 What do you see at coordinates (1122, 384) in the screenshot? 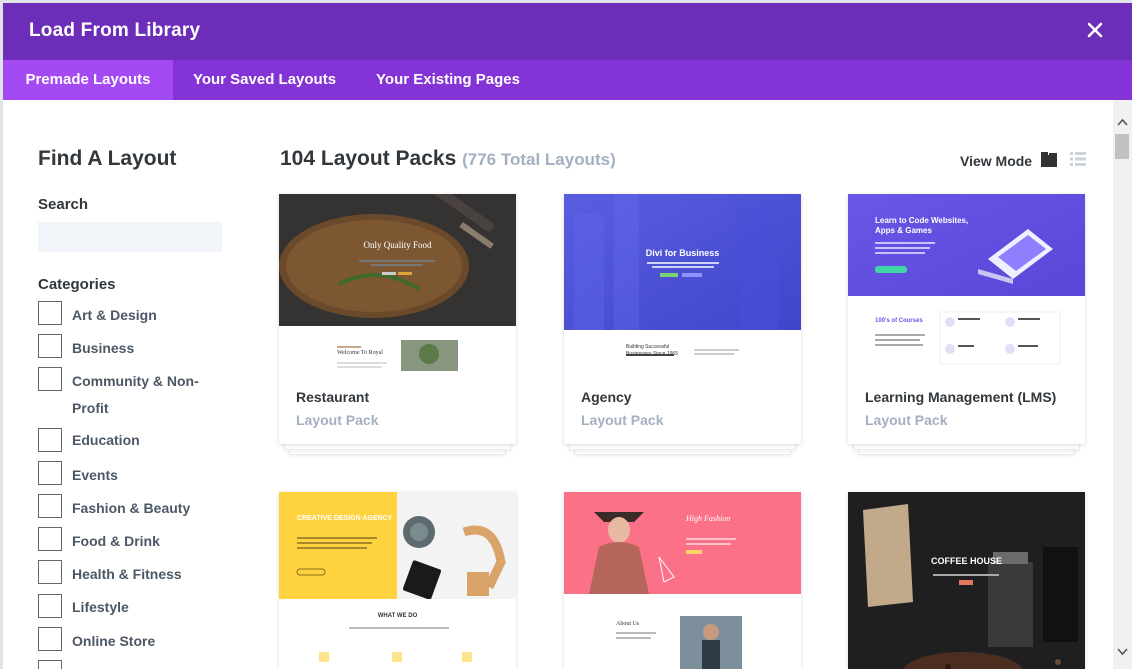
I see `vertical-scrollbar` at bounding box center [1122, 384].